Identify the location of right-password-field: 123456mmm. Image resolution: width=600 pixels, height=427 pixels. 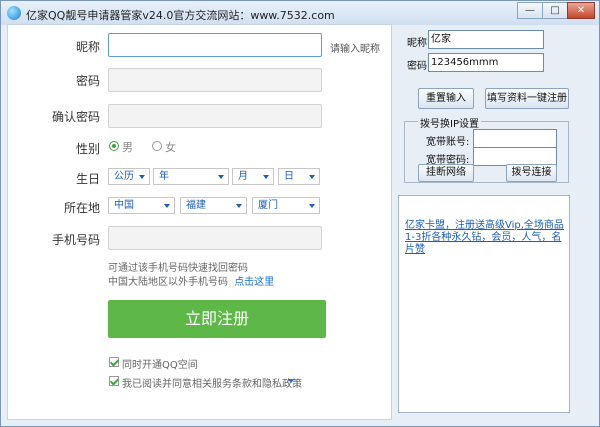
(486, 62).